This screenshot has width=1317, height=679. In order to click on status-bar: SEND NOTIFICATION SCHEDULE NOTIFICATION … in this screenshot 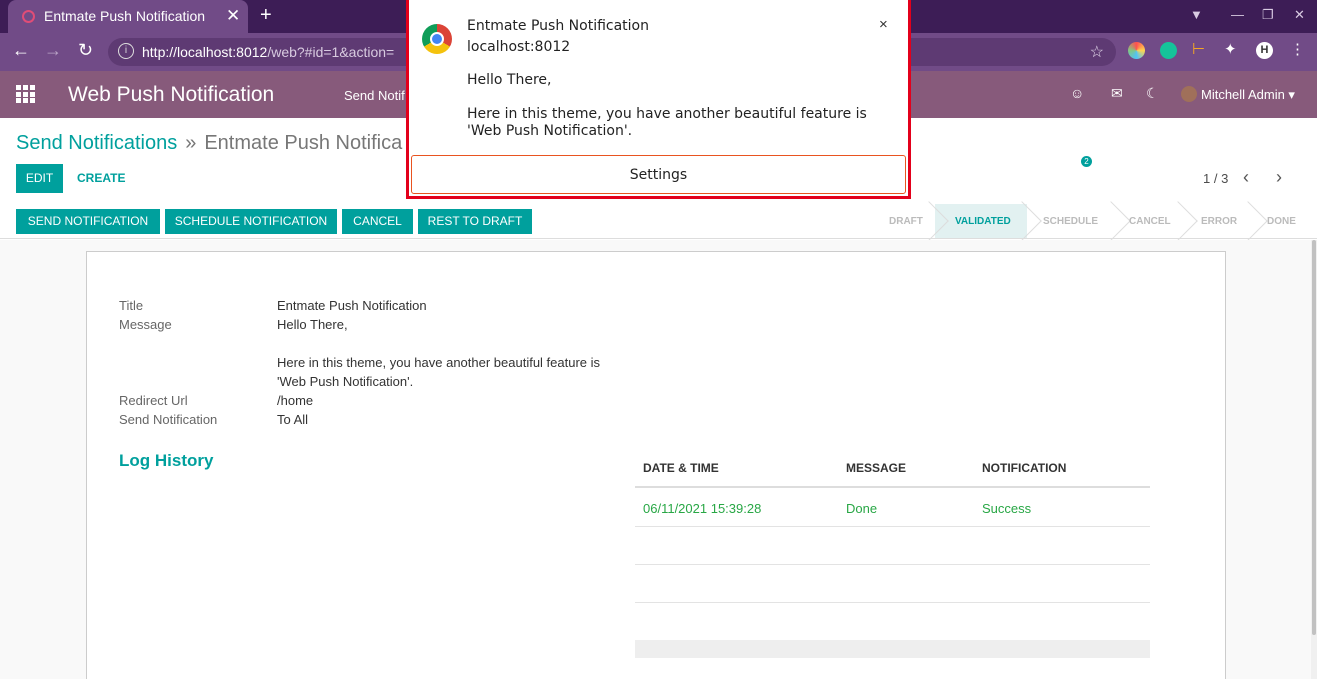, I will do `click(658, 221)`.